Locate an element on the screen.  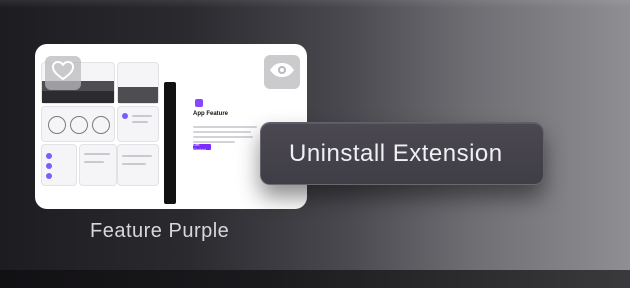
thumbnail-avatar-dot is located at coordinates (125, 116).